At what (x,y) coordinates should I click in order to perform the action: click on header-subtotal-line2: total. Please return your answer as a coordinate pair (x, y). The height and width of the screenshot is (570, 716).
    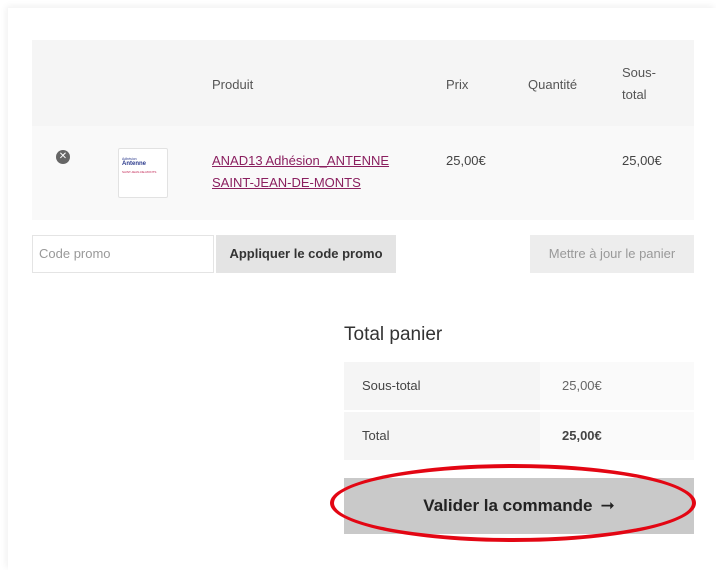
    Looking at the image, I should click on (634, 94).